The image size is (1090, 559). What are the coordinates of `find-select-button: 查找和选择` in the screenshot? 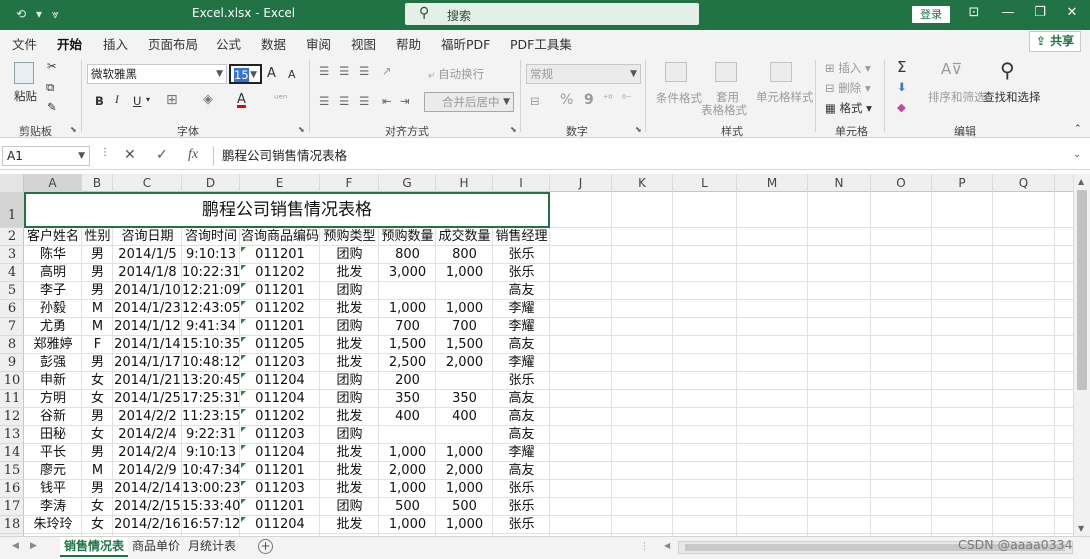 It's located at (1012, 97).